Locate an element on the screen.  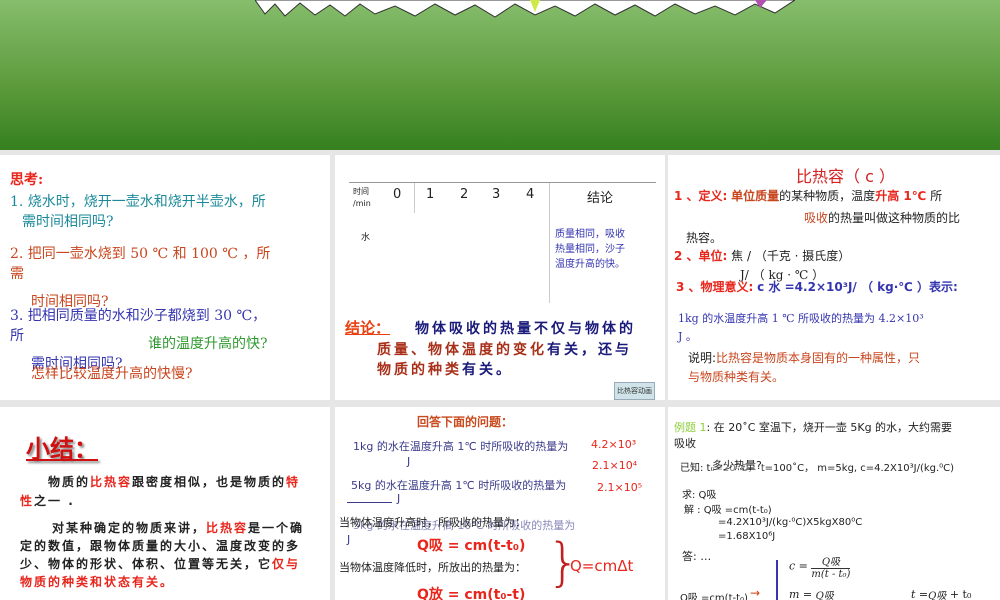
meaning-formula: c 水 =4.2×10³J/ （ kg·℃ ）表示: is located at coordinates (857, 287).